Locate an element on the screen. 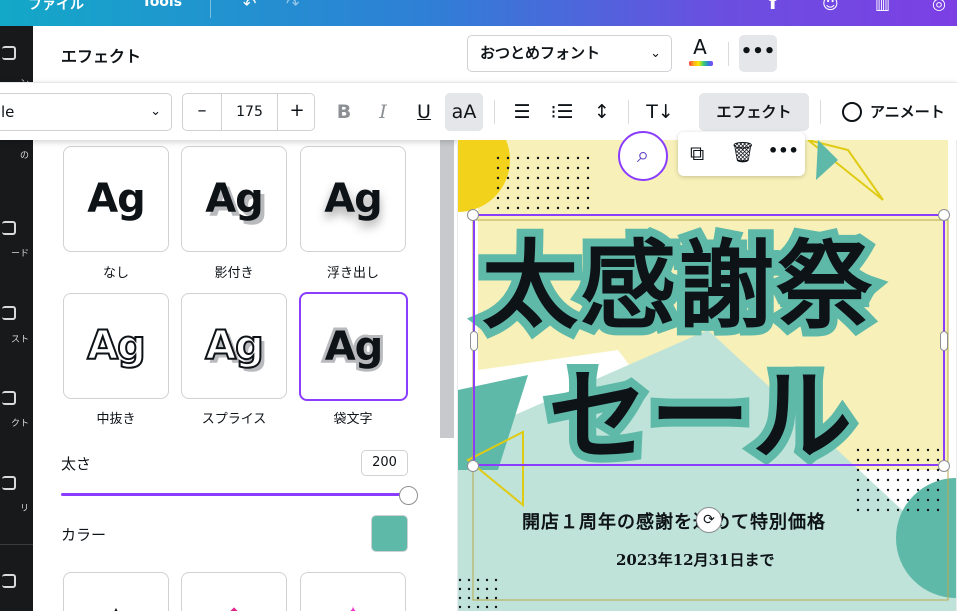  subtitle: 開店１周年の感謝を込めて特別価格 is located at coordinates (674, 521).